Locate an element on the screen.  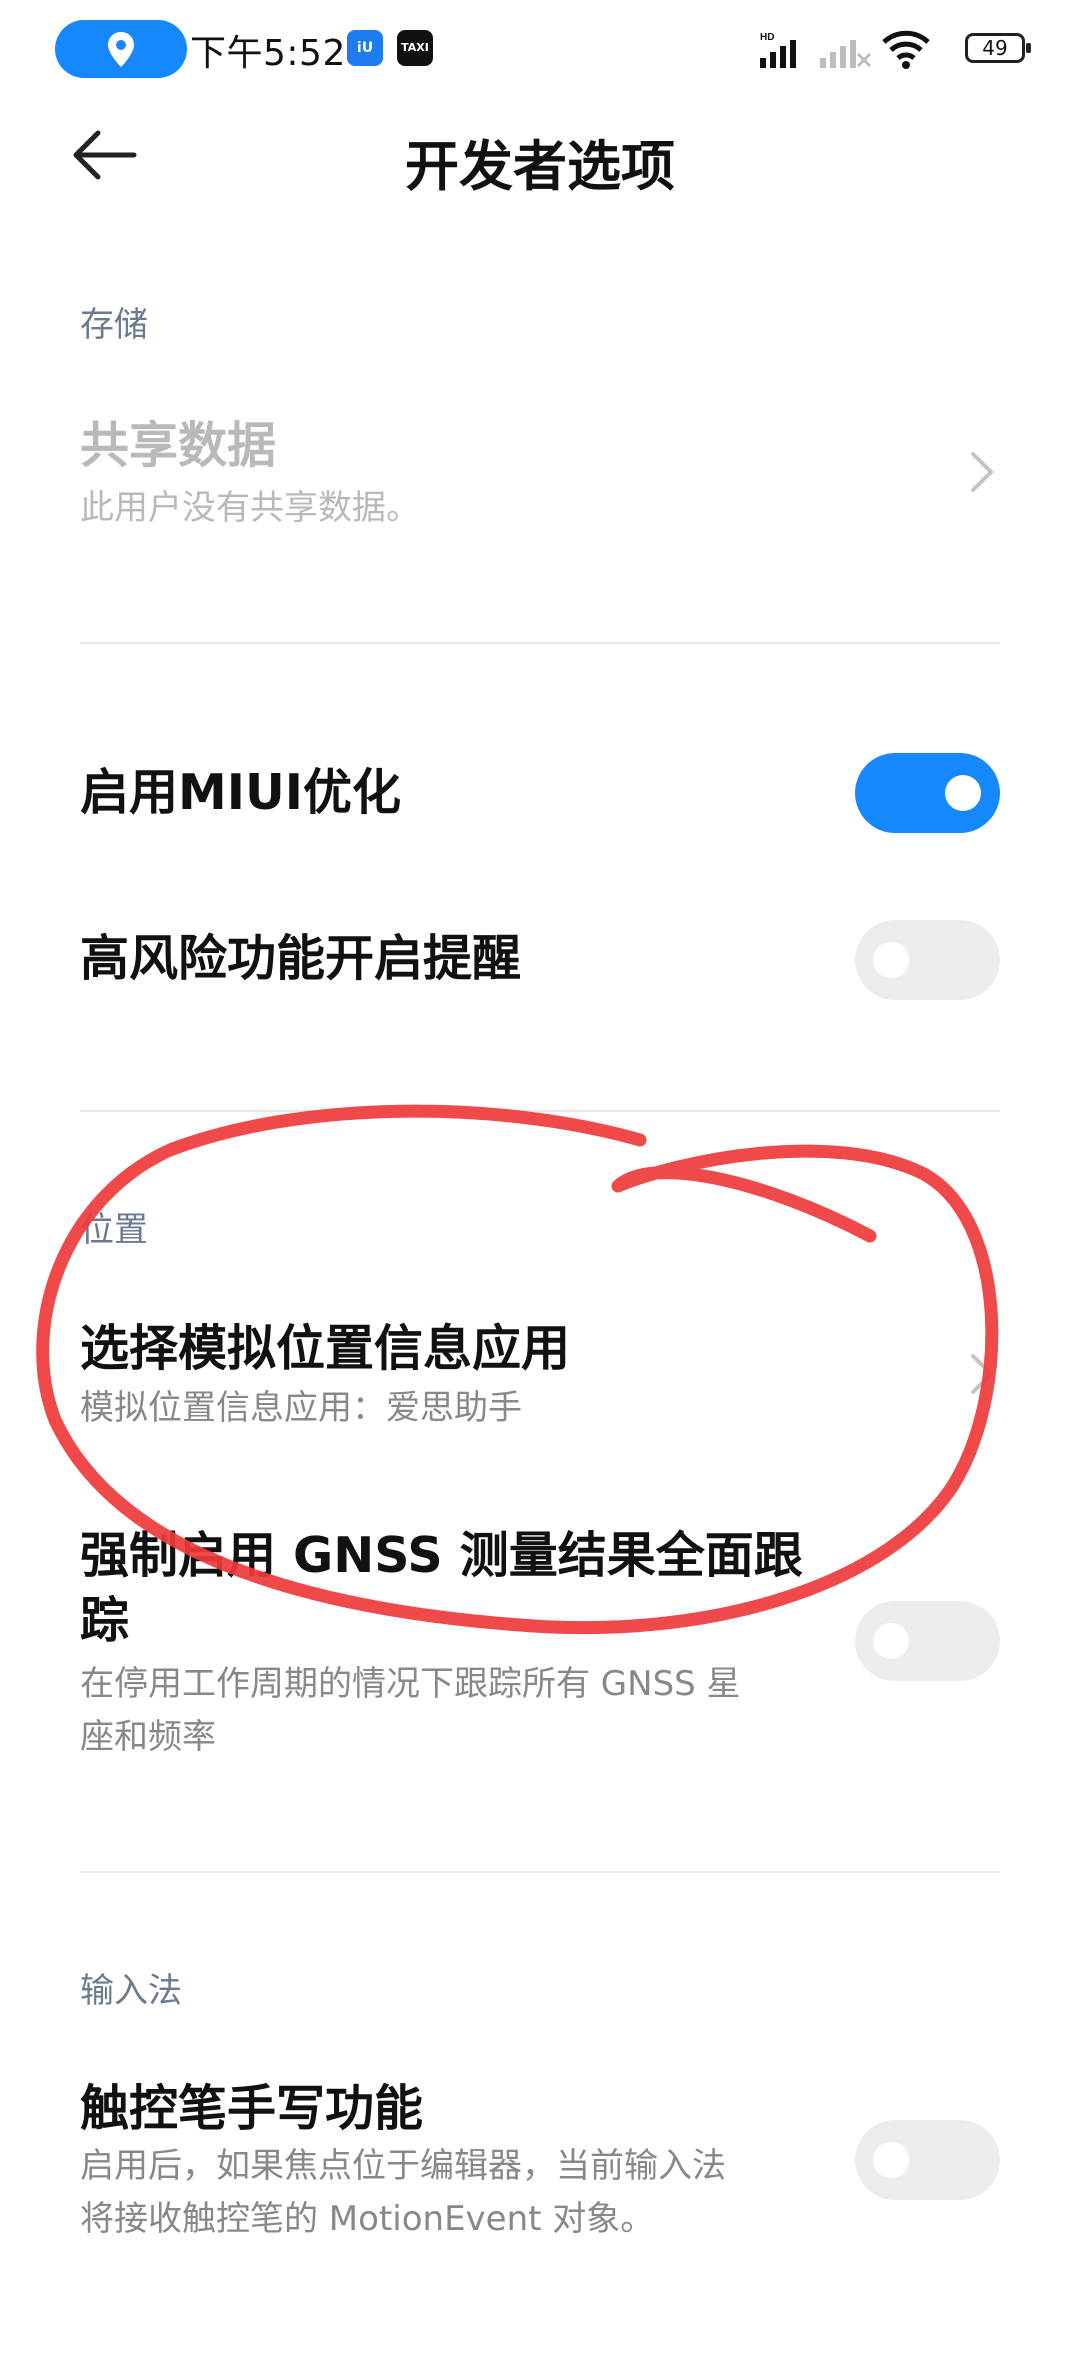
section-label-input-method: 输入法 is located at coordinates (131, 1991).